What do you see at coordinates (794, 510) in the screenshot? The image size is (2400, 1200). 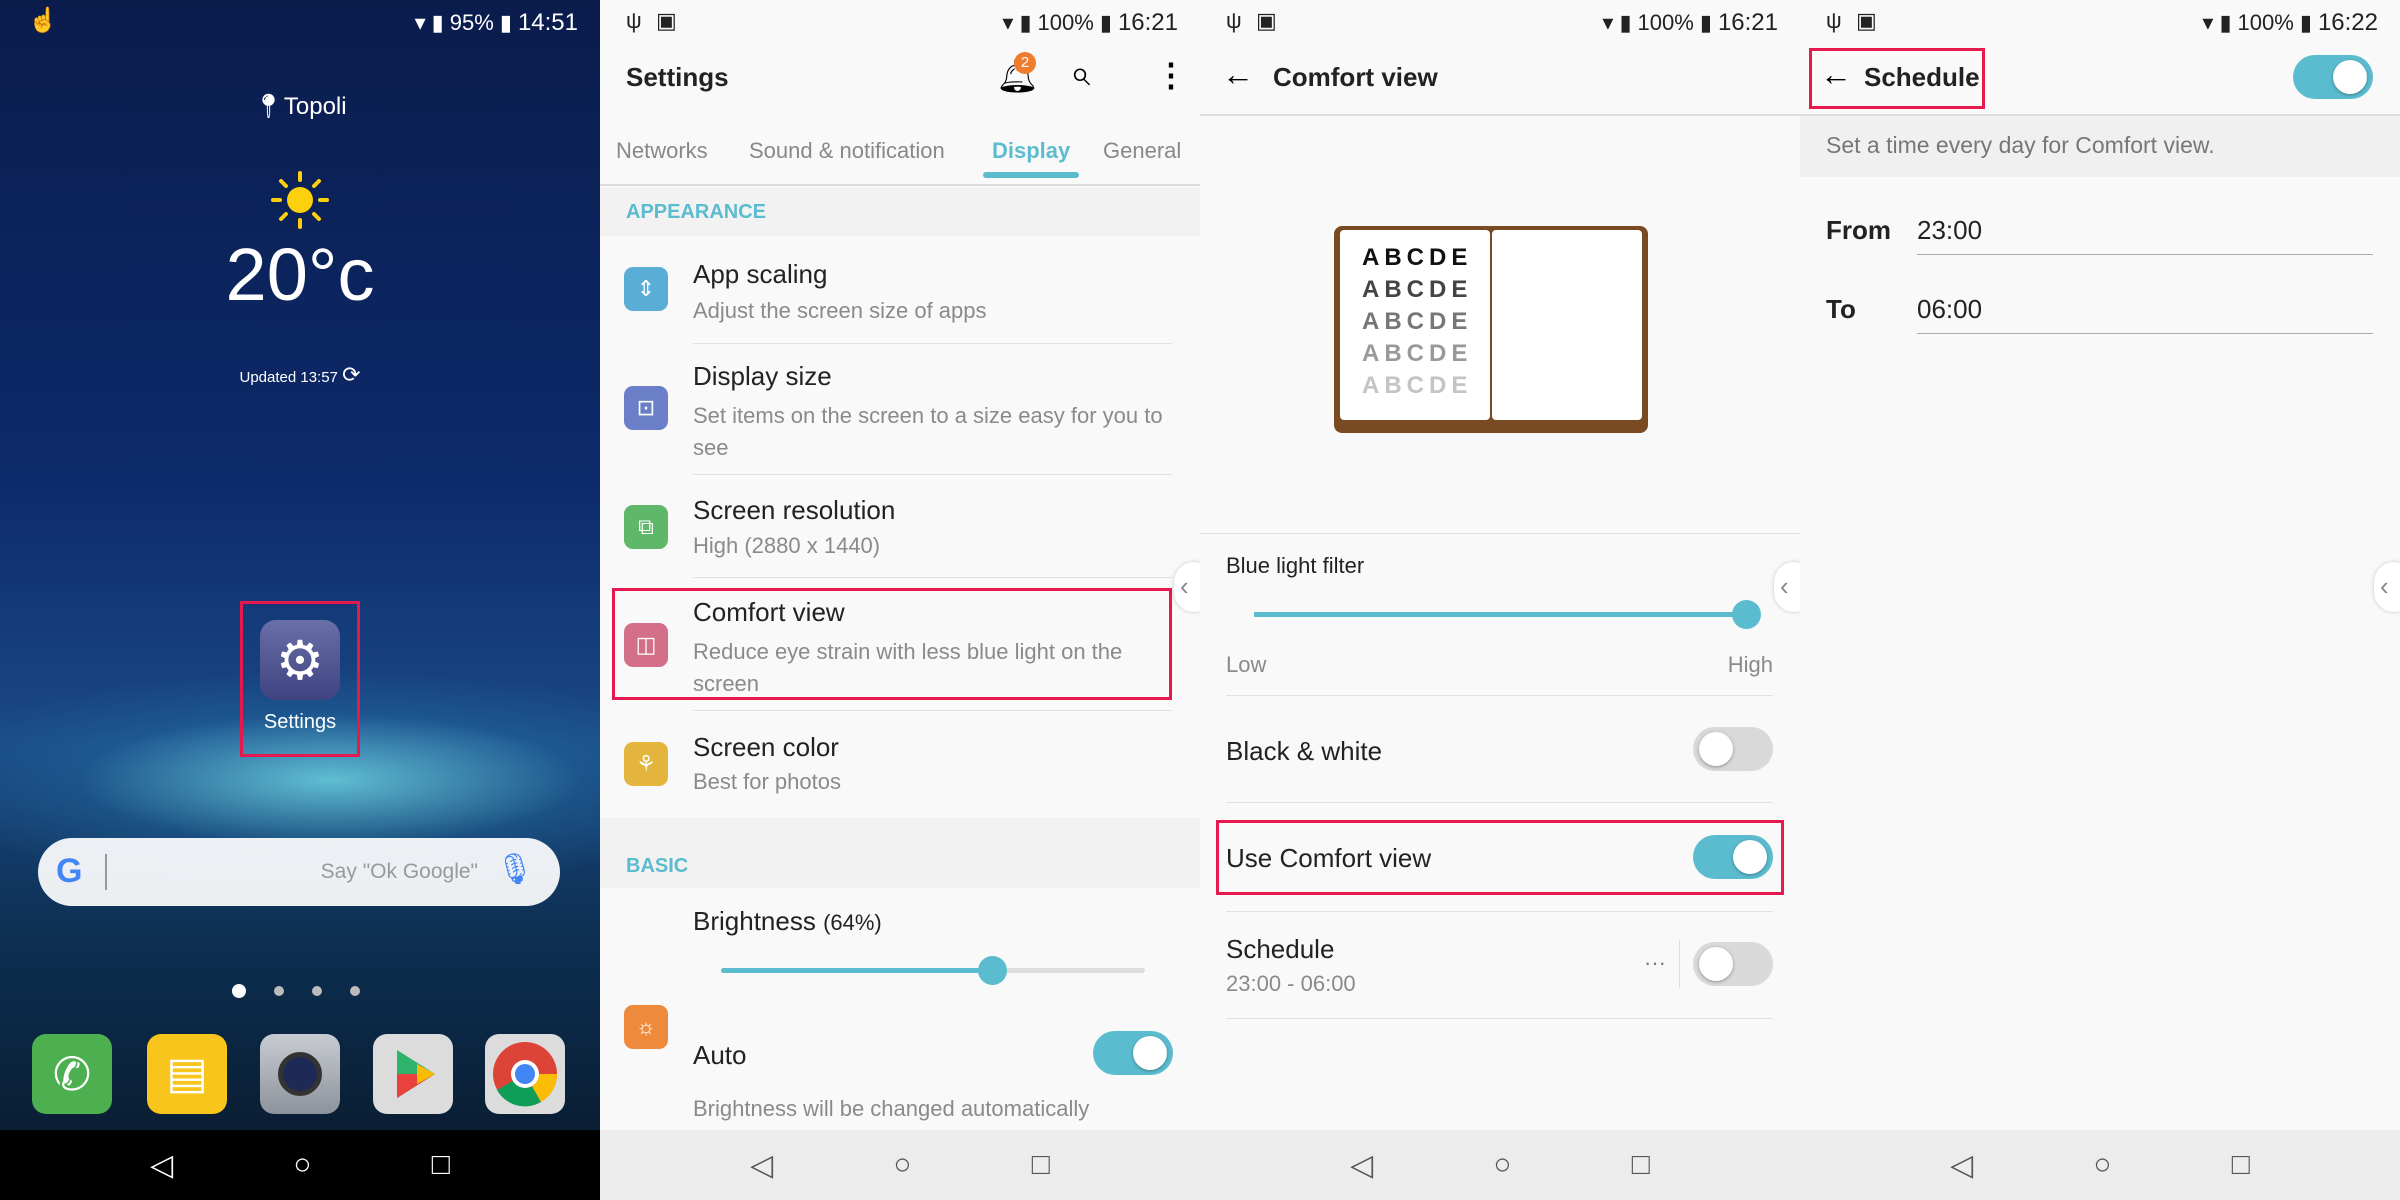 I see `item-title: Screen resolution` at bounding box center [794, 510].